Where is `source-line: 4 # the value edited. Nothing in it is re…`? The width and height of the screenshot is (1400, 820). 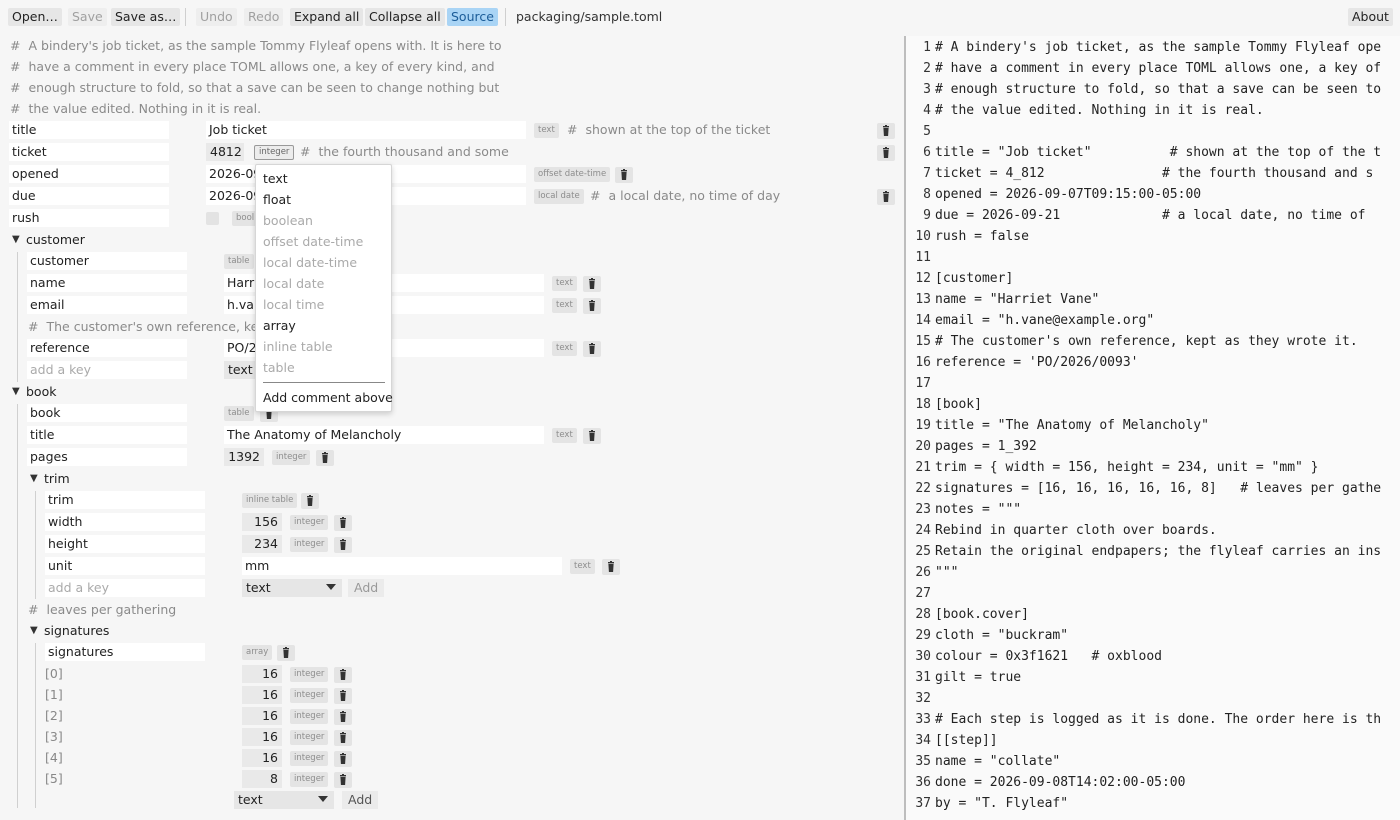 source-line: 4 # the value edited. Nothing in it is re… is located at coordinates (1085, 110).